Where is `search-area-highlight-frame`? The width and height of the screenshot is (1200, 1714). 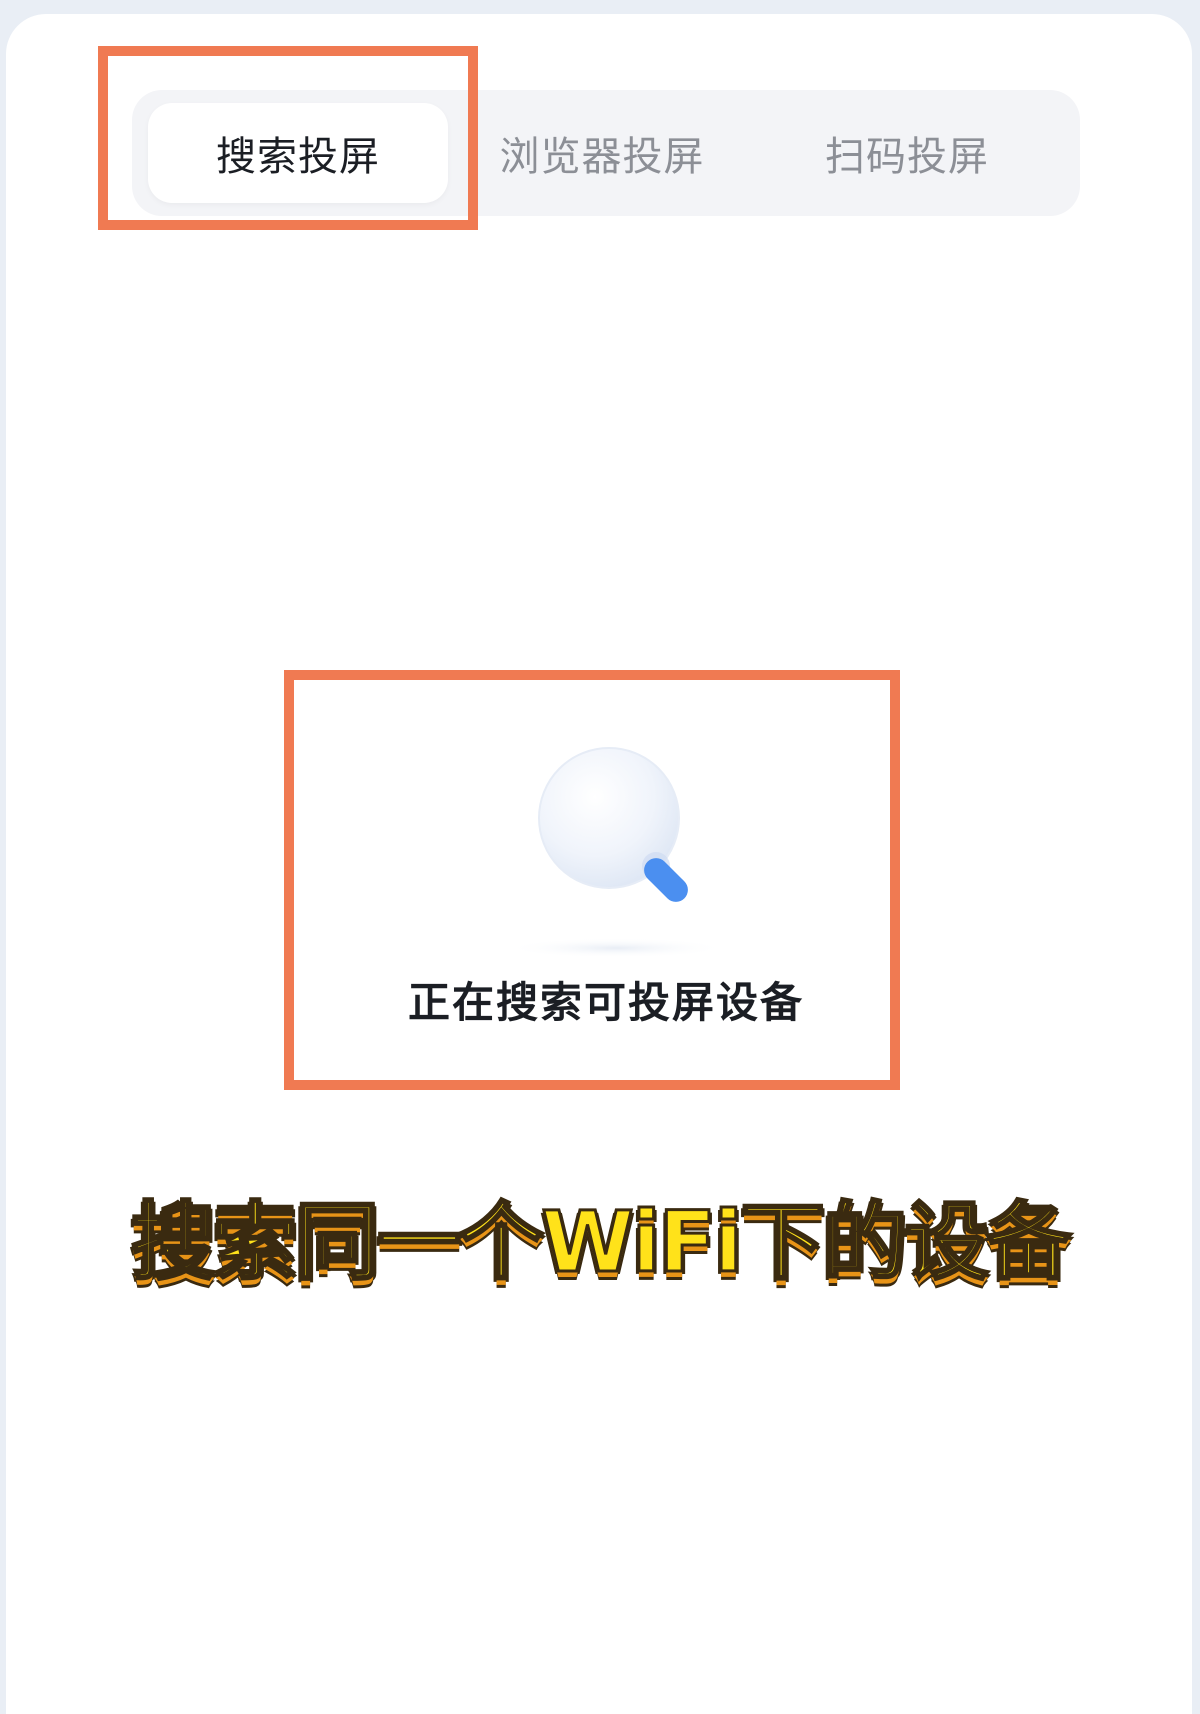 search-area-highlight-frame is located at coordinates (592, 880).